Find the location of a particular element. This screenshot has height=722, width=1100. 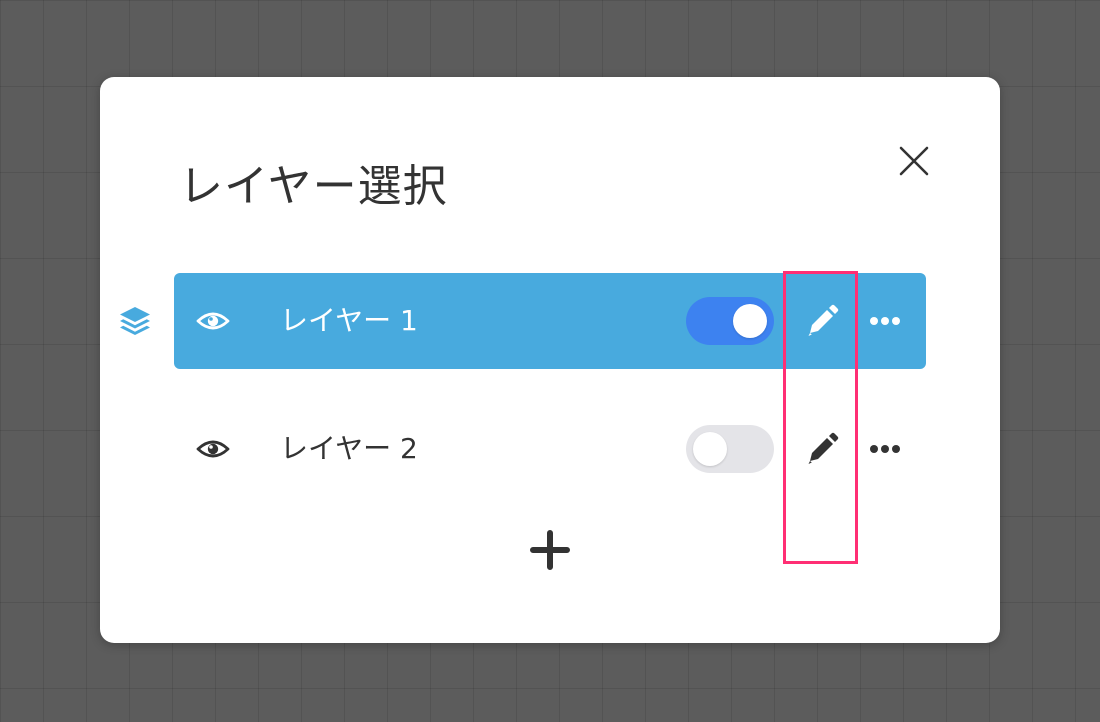

layers-icon is located at coordinates (135, 321).